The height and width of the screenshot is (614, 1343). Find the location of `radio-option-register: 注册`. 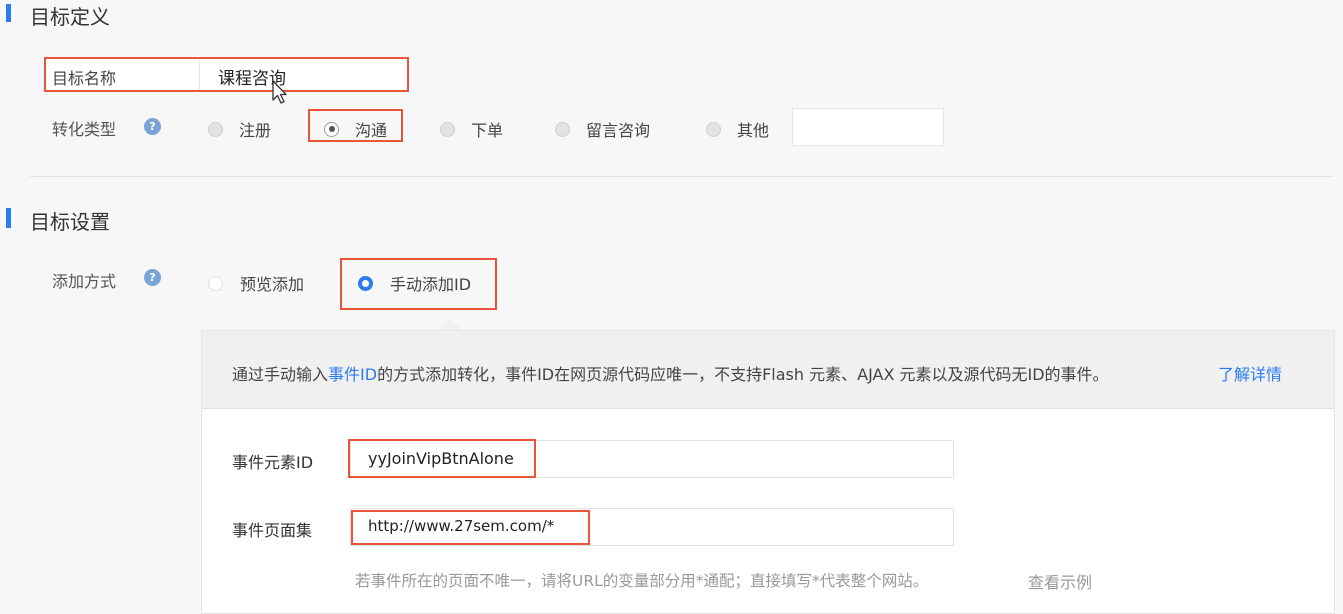

radio-option-register: 注册 is located at coordinates (239, 129).